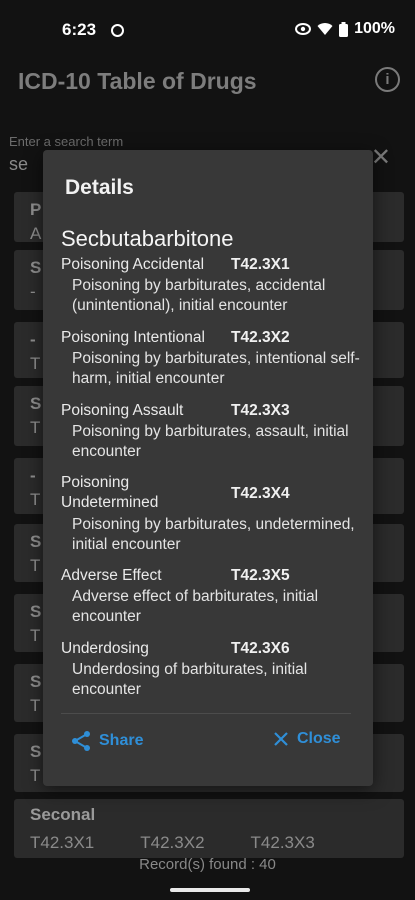 The width and height of the screenshot is (415, 900). Describe the element at coordinates (282, 842) in the screenshot. I see `code-assault: T42.3X3` at that location.